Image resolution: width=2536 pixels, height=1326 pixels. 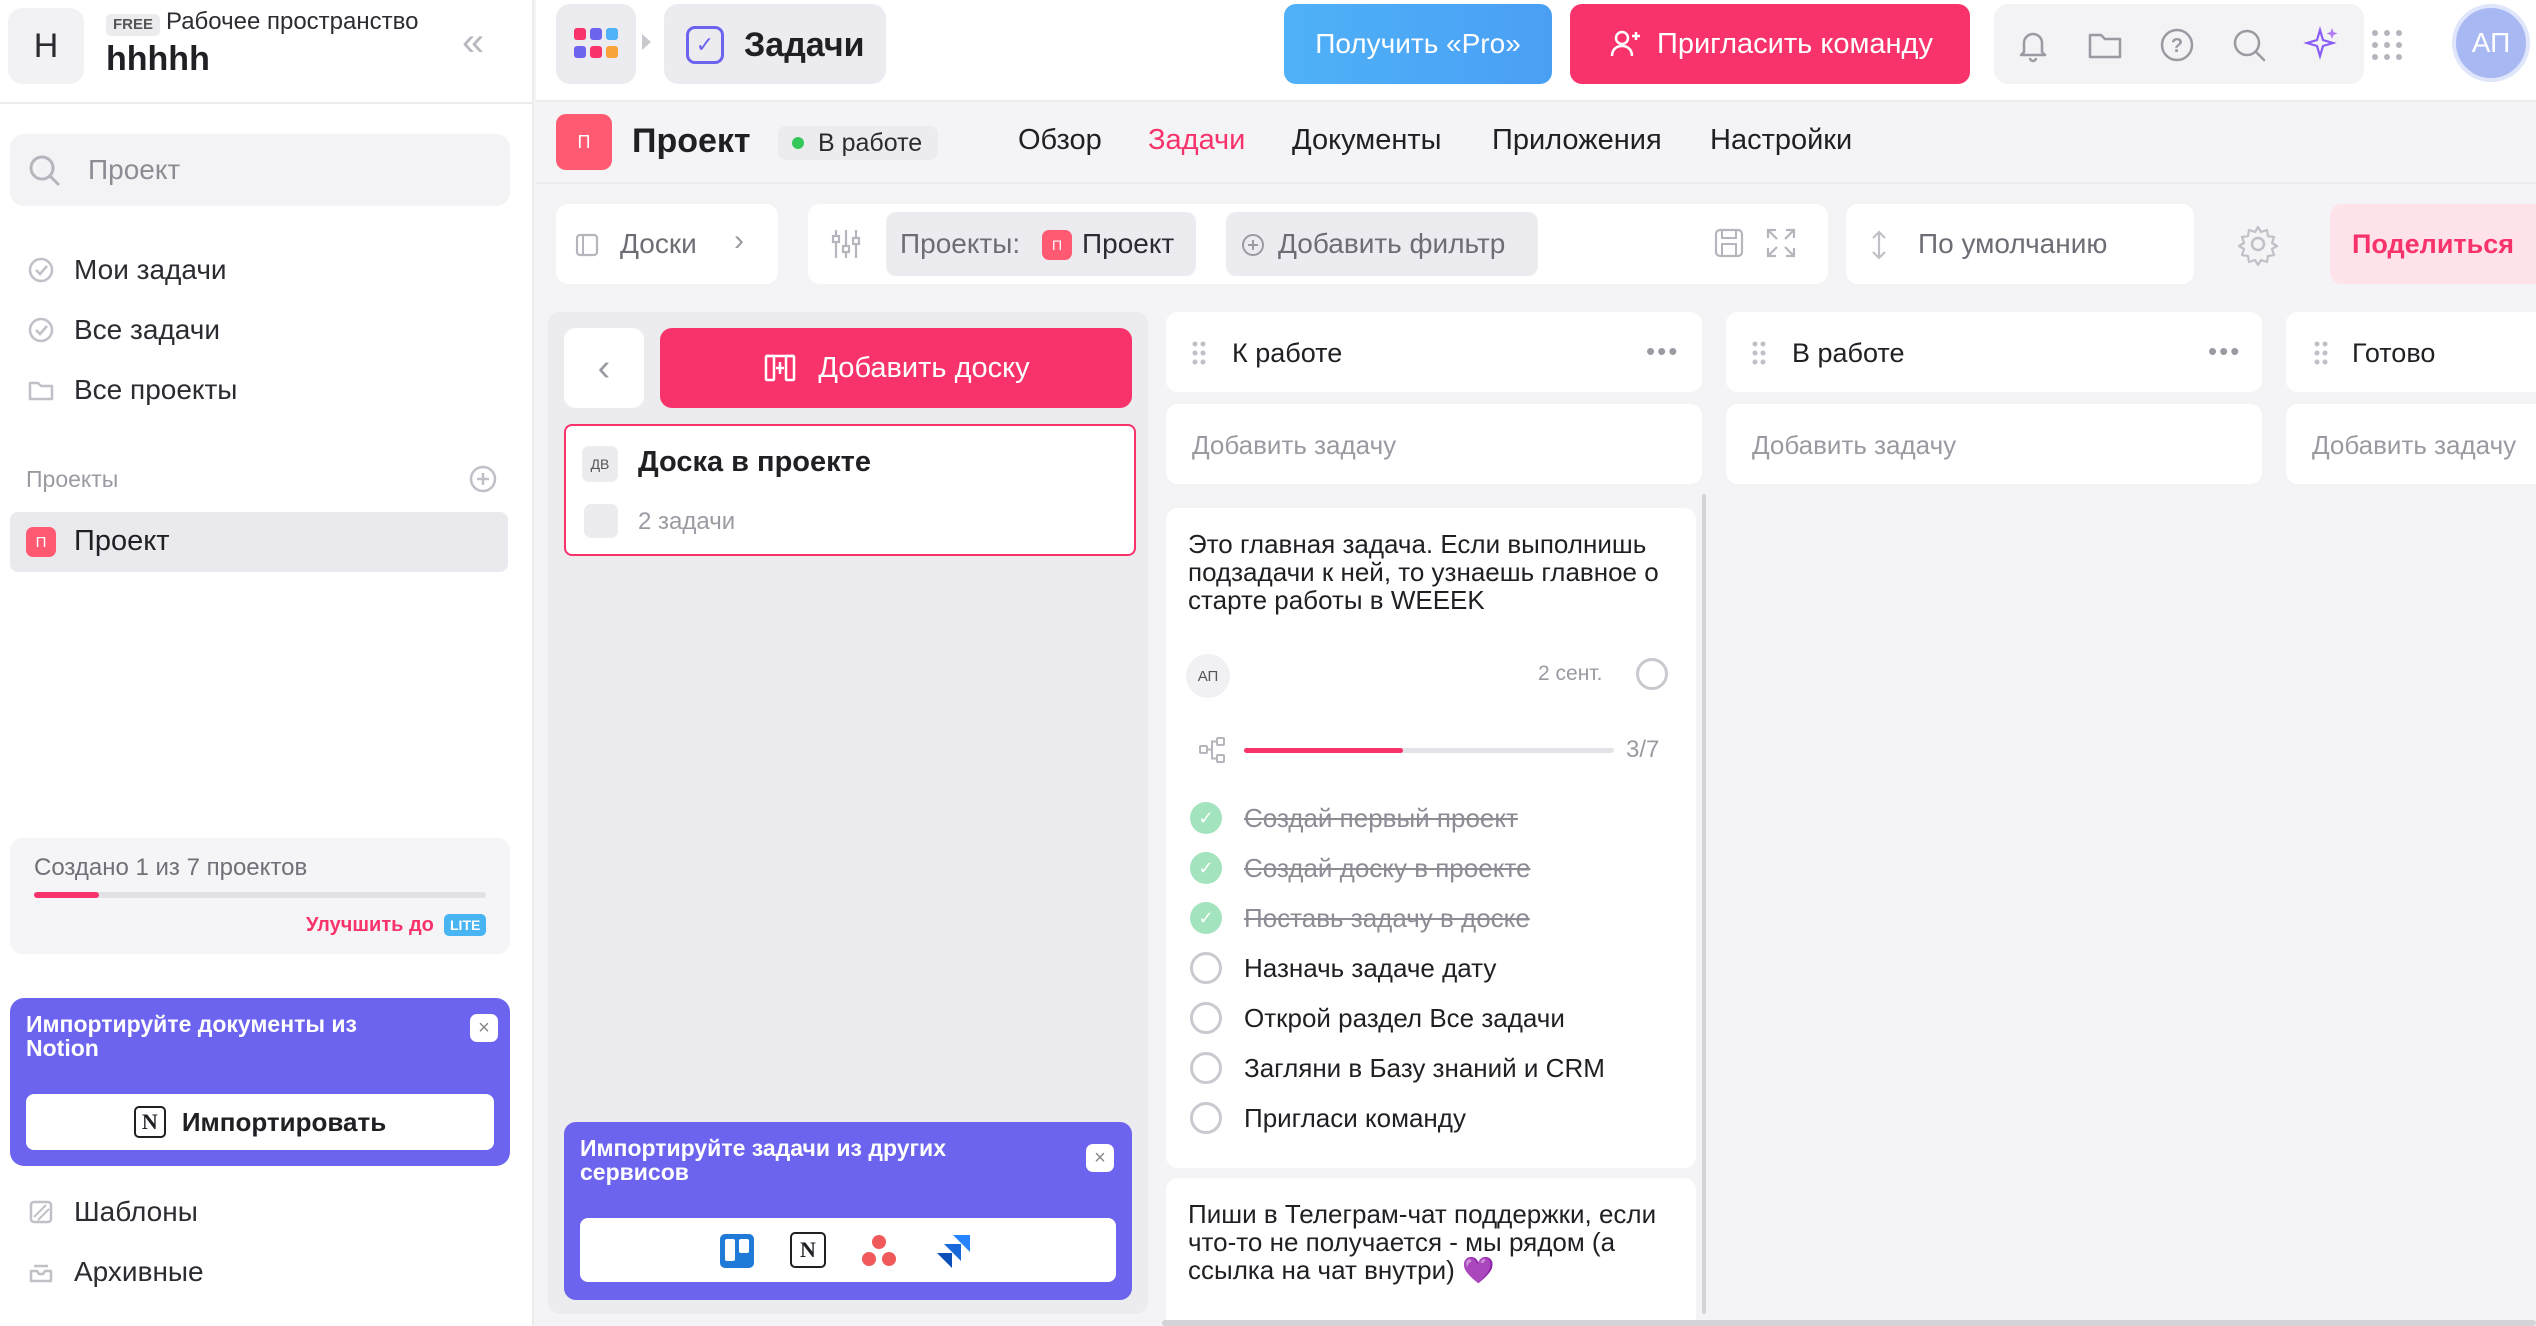 What do you see at coordinates (2321, 45) in the screenshot?
I see `sparkles-icon` at bounding box center [2321, 45].